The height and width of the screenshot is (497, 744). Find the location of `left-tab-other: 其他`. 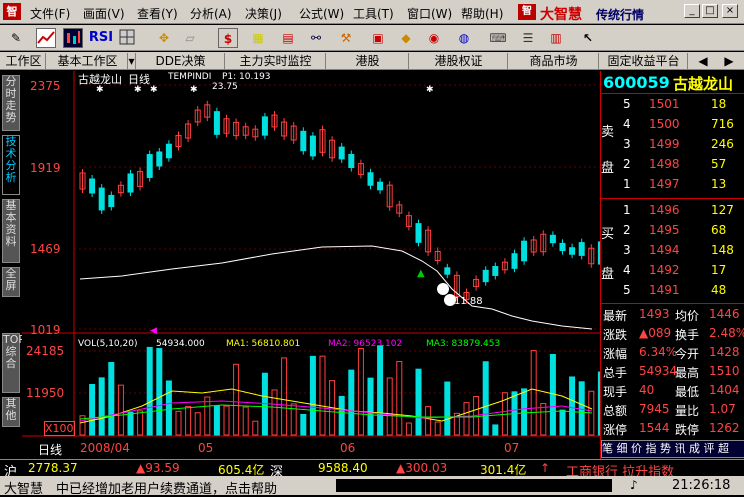

left-tab-other: 其他 is located at coordinates (11, 412).